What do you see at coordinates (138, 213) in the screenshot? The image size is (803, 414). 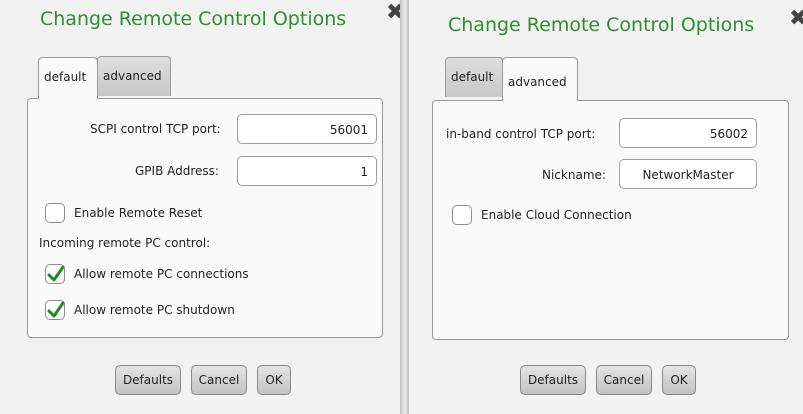 I see `enable-remote-reset-label: Enable Remote Reset` at bounding box center [138, 213].